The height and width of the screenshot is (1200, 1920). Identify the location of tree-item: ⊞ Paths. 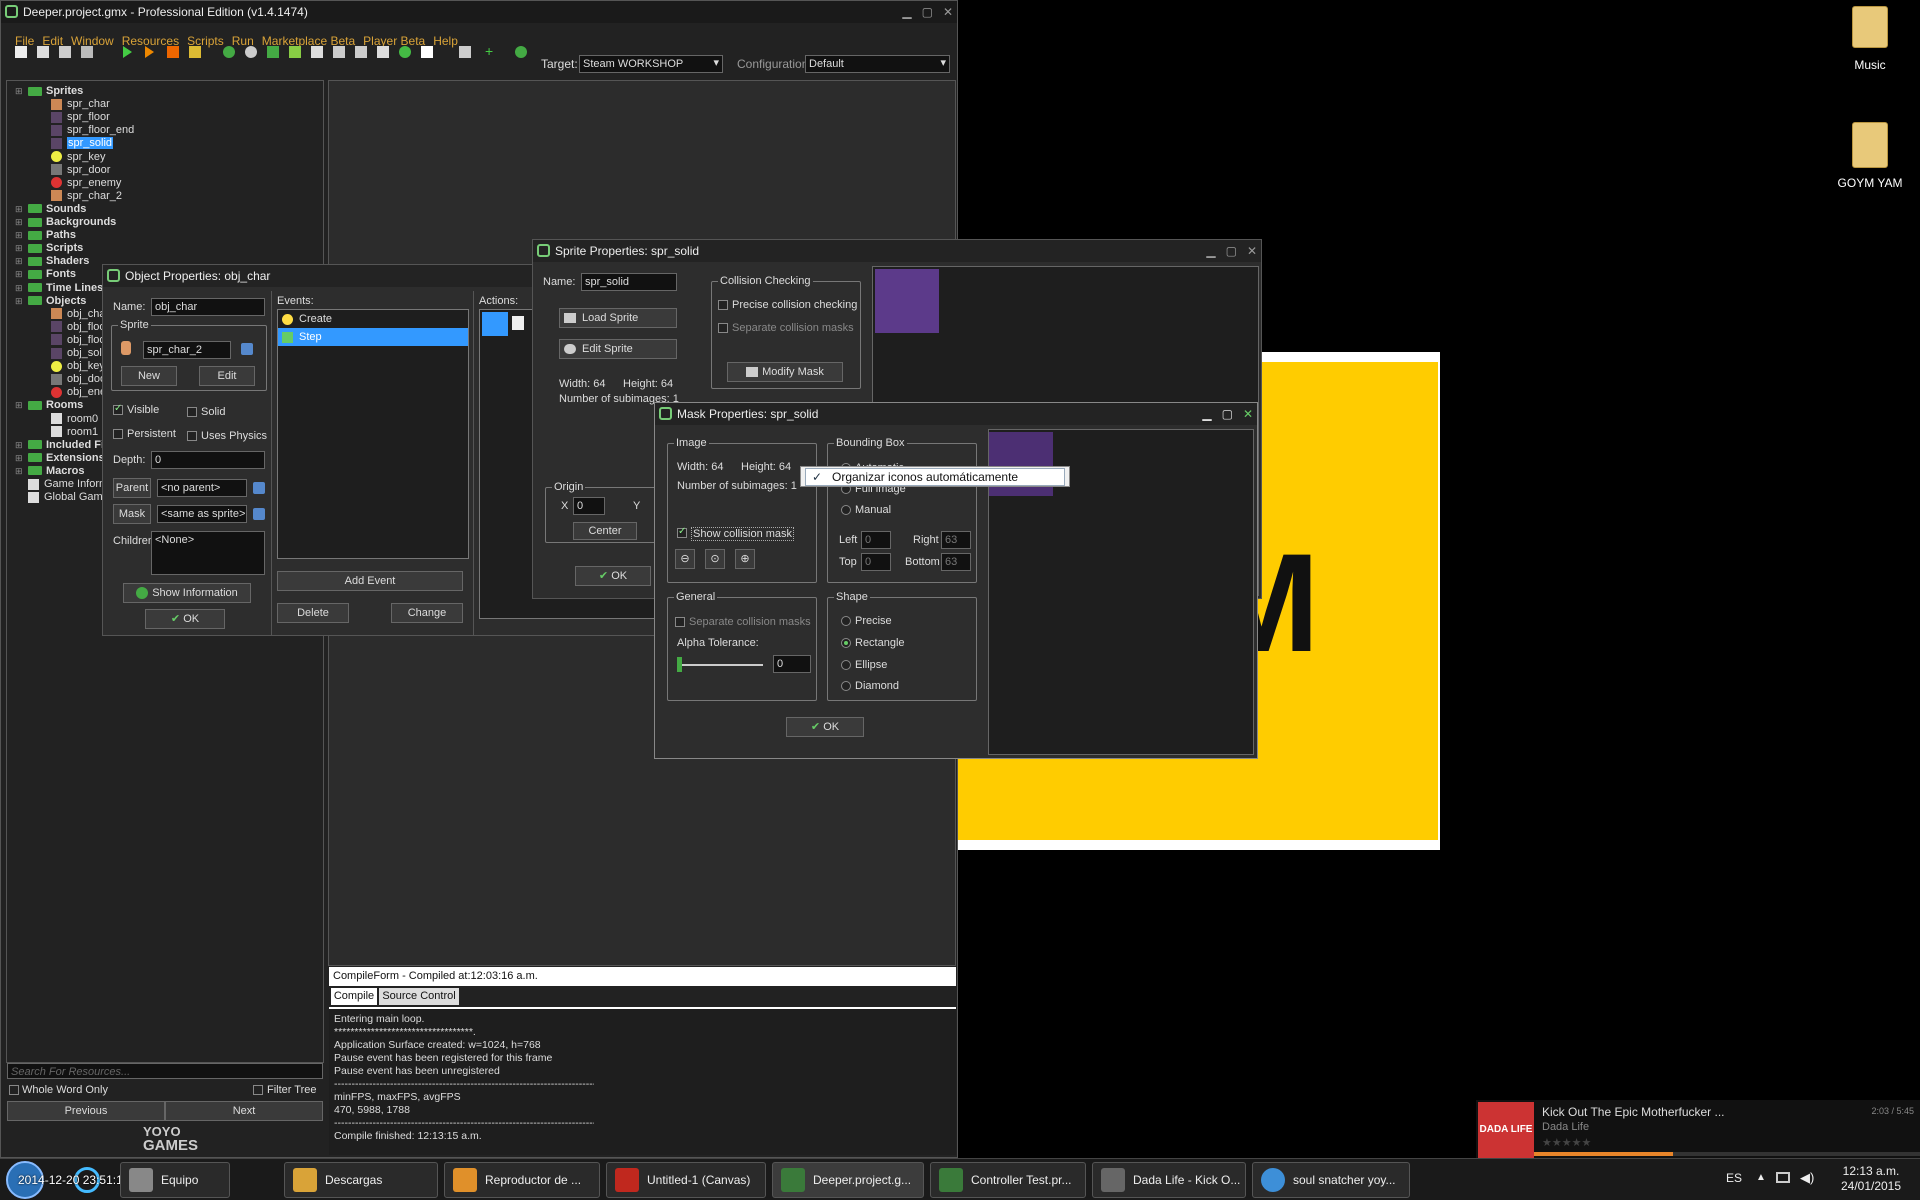
(45, 235).